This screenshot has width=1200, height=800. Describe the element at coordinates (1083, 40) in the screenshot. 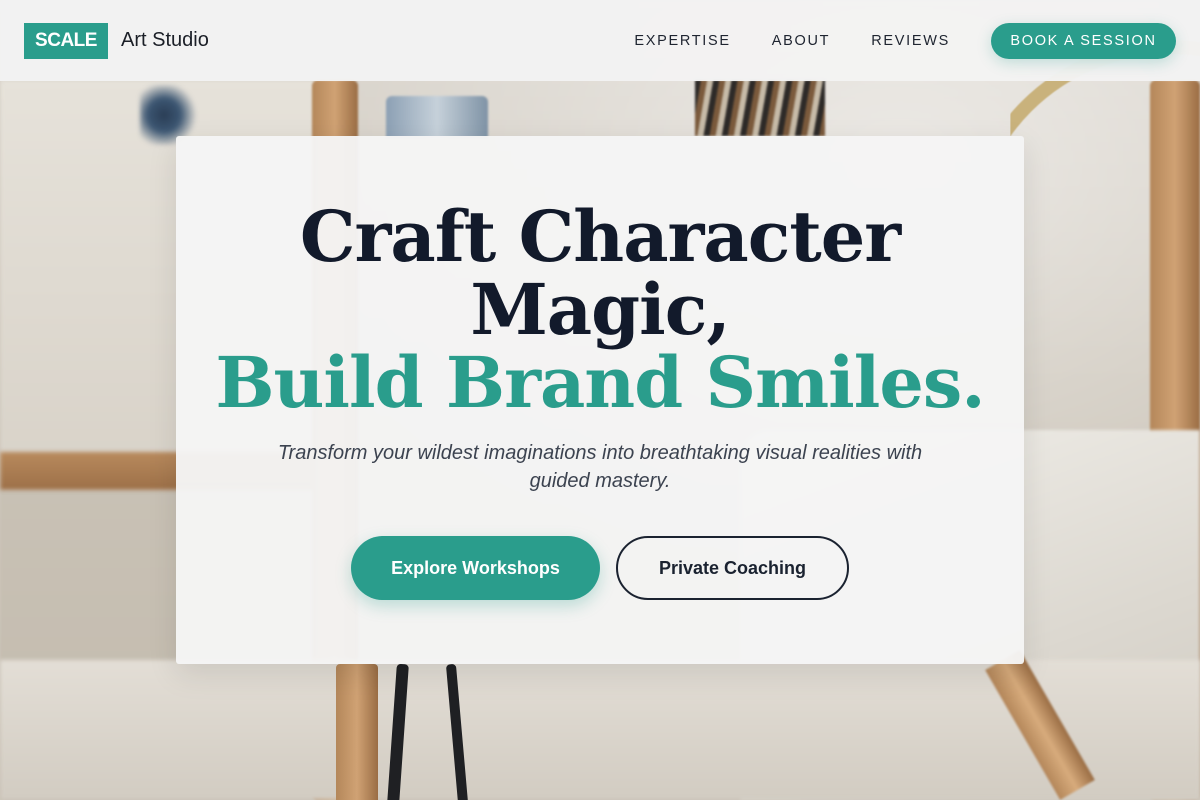

I see `book-session-button: BOOK A SESSION` at that location.